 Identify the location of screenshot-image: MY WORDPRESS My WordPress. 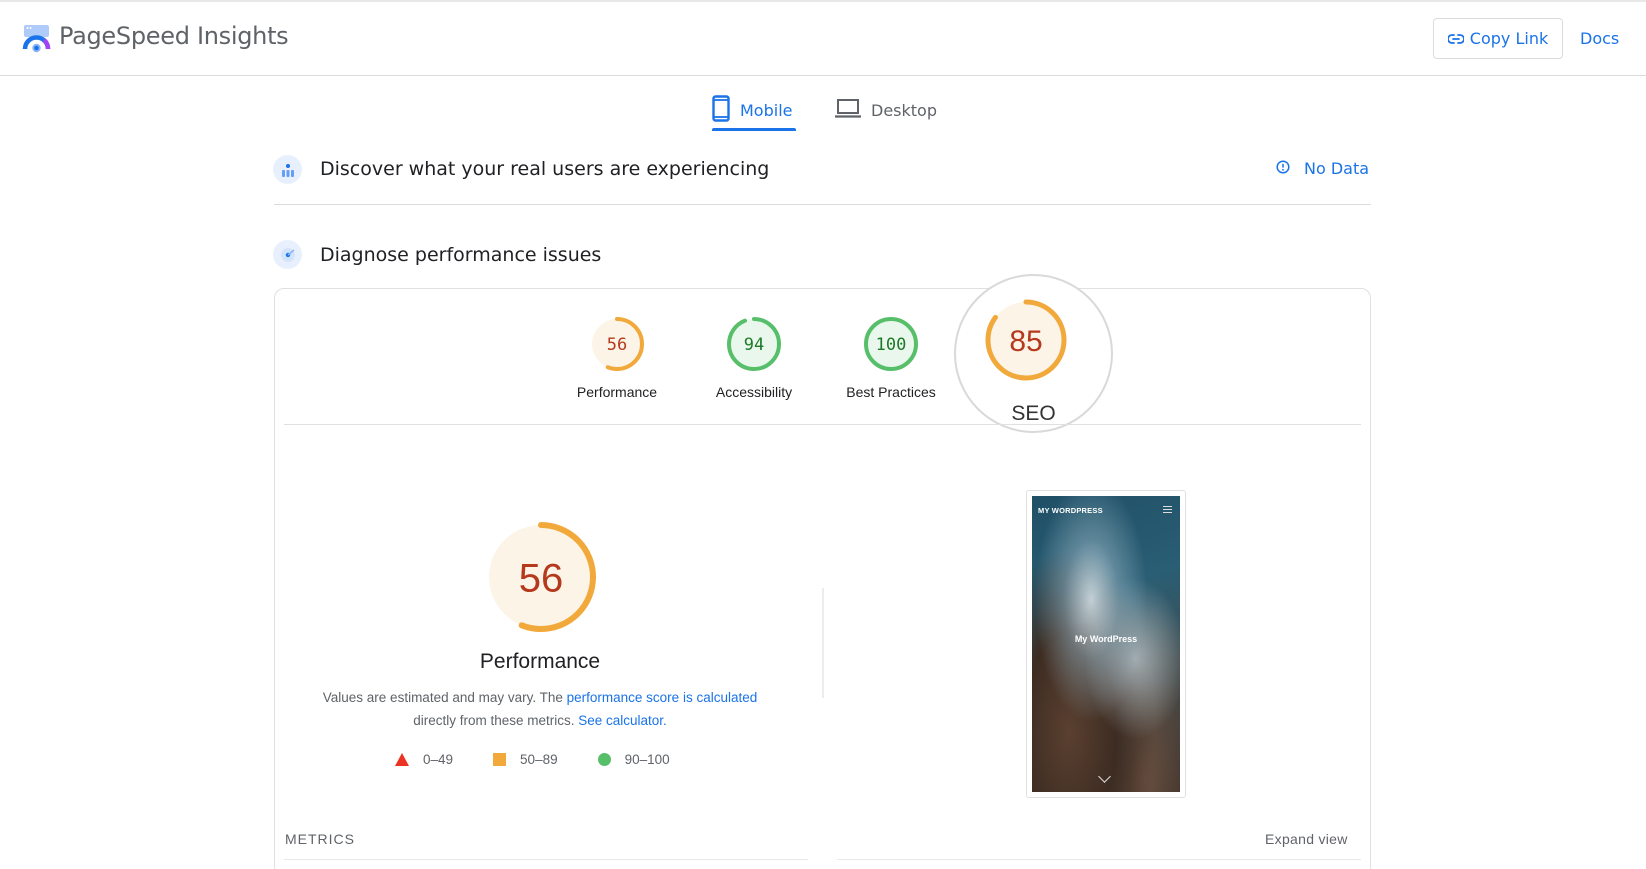
(1106, 644).